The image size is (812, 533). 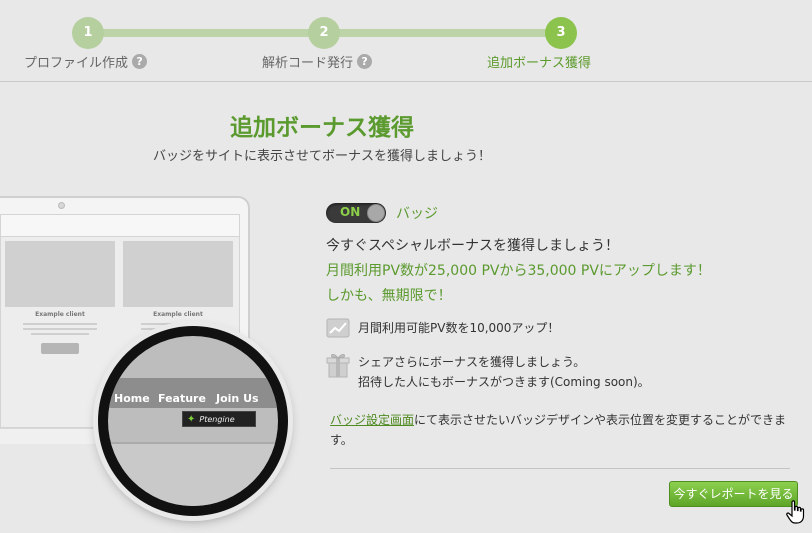 What do you see at coordinates (321, 156) in the screenshot?
I see `page-subtitle: バッジをサイトに表示させてボーナスを獲得しましょう！` at bounding box center [321, 156].